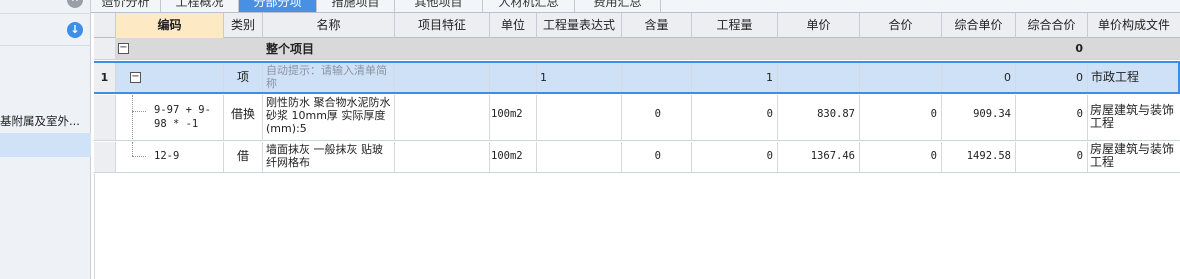  What do you see at coordinates (735, 77) in the screenshot?
I see `qty-cell: 1` at bounding box center [735, 77].